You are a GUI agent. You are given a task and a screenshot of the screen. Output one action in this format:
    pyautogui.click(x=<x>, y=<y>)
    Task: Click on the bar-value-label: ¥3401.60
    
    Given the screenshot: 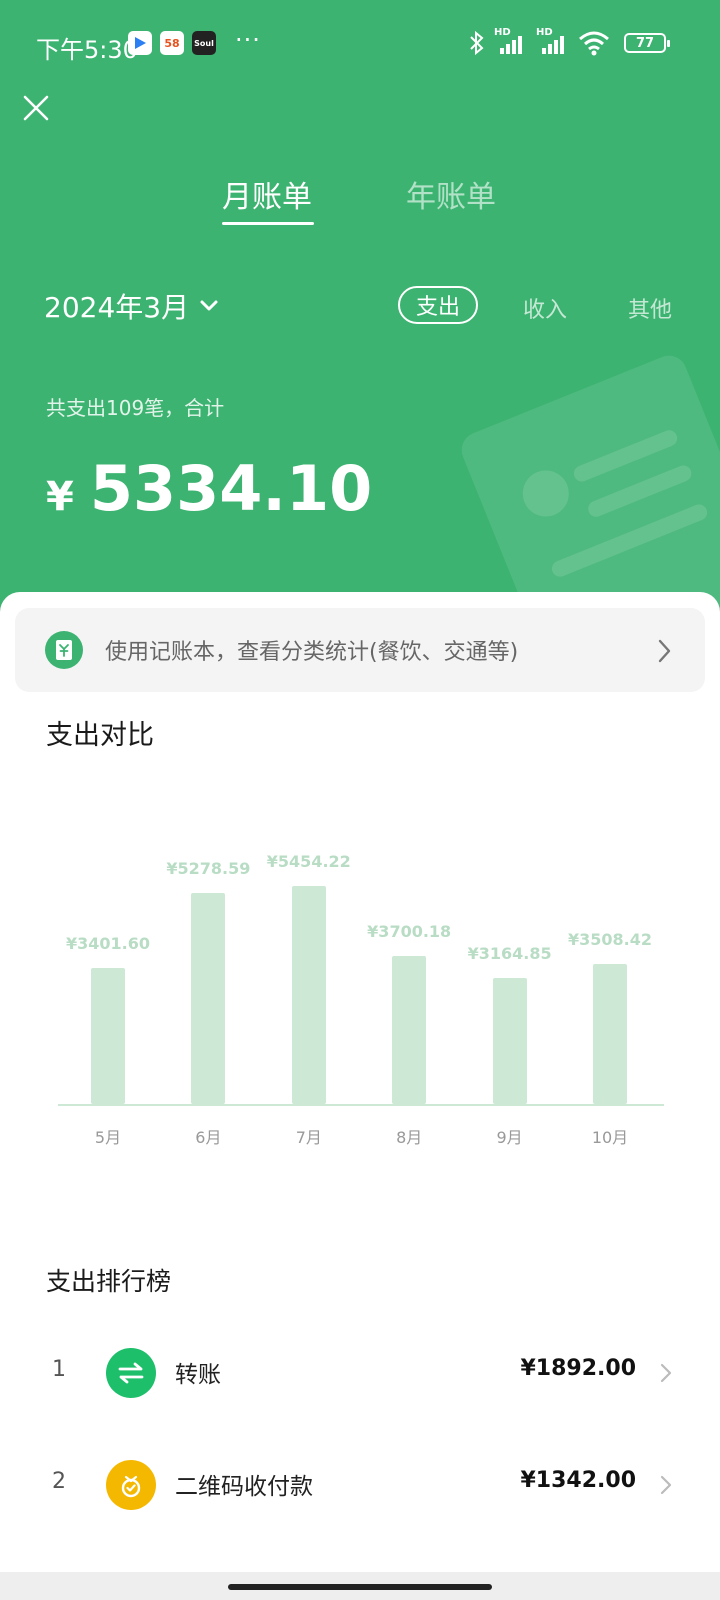 What is the action you would take?
    pyautogui.click(x=107, y=944)
    